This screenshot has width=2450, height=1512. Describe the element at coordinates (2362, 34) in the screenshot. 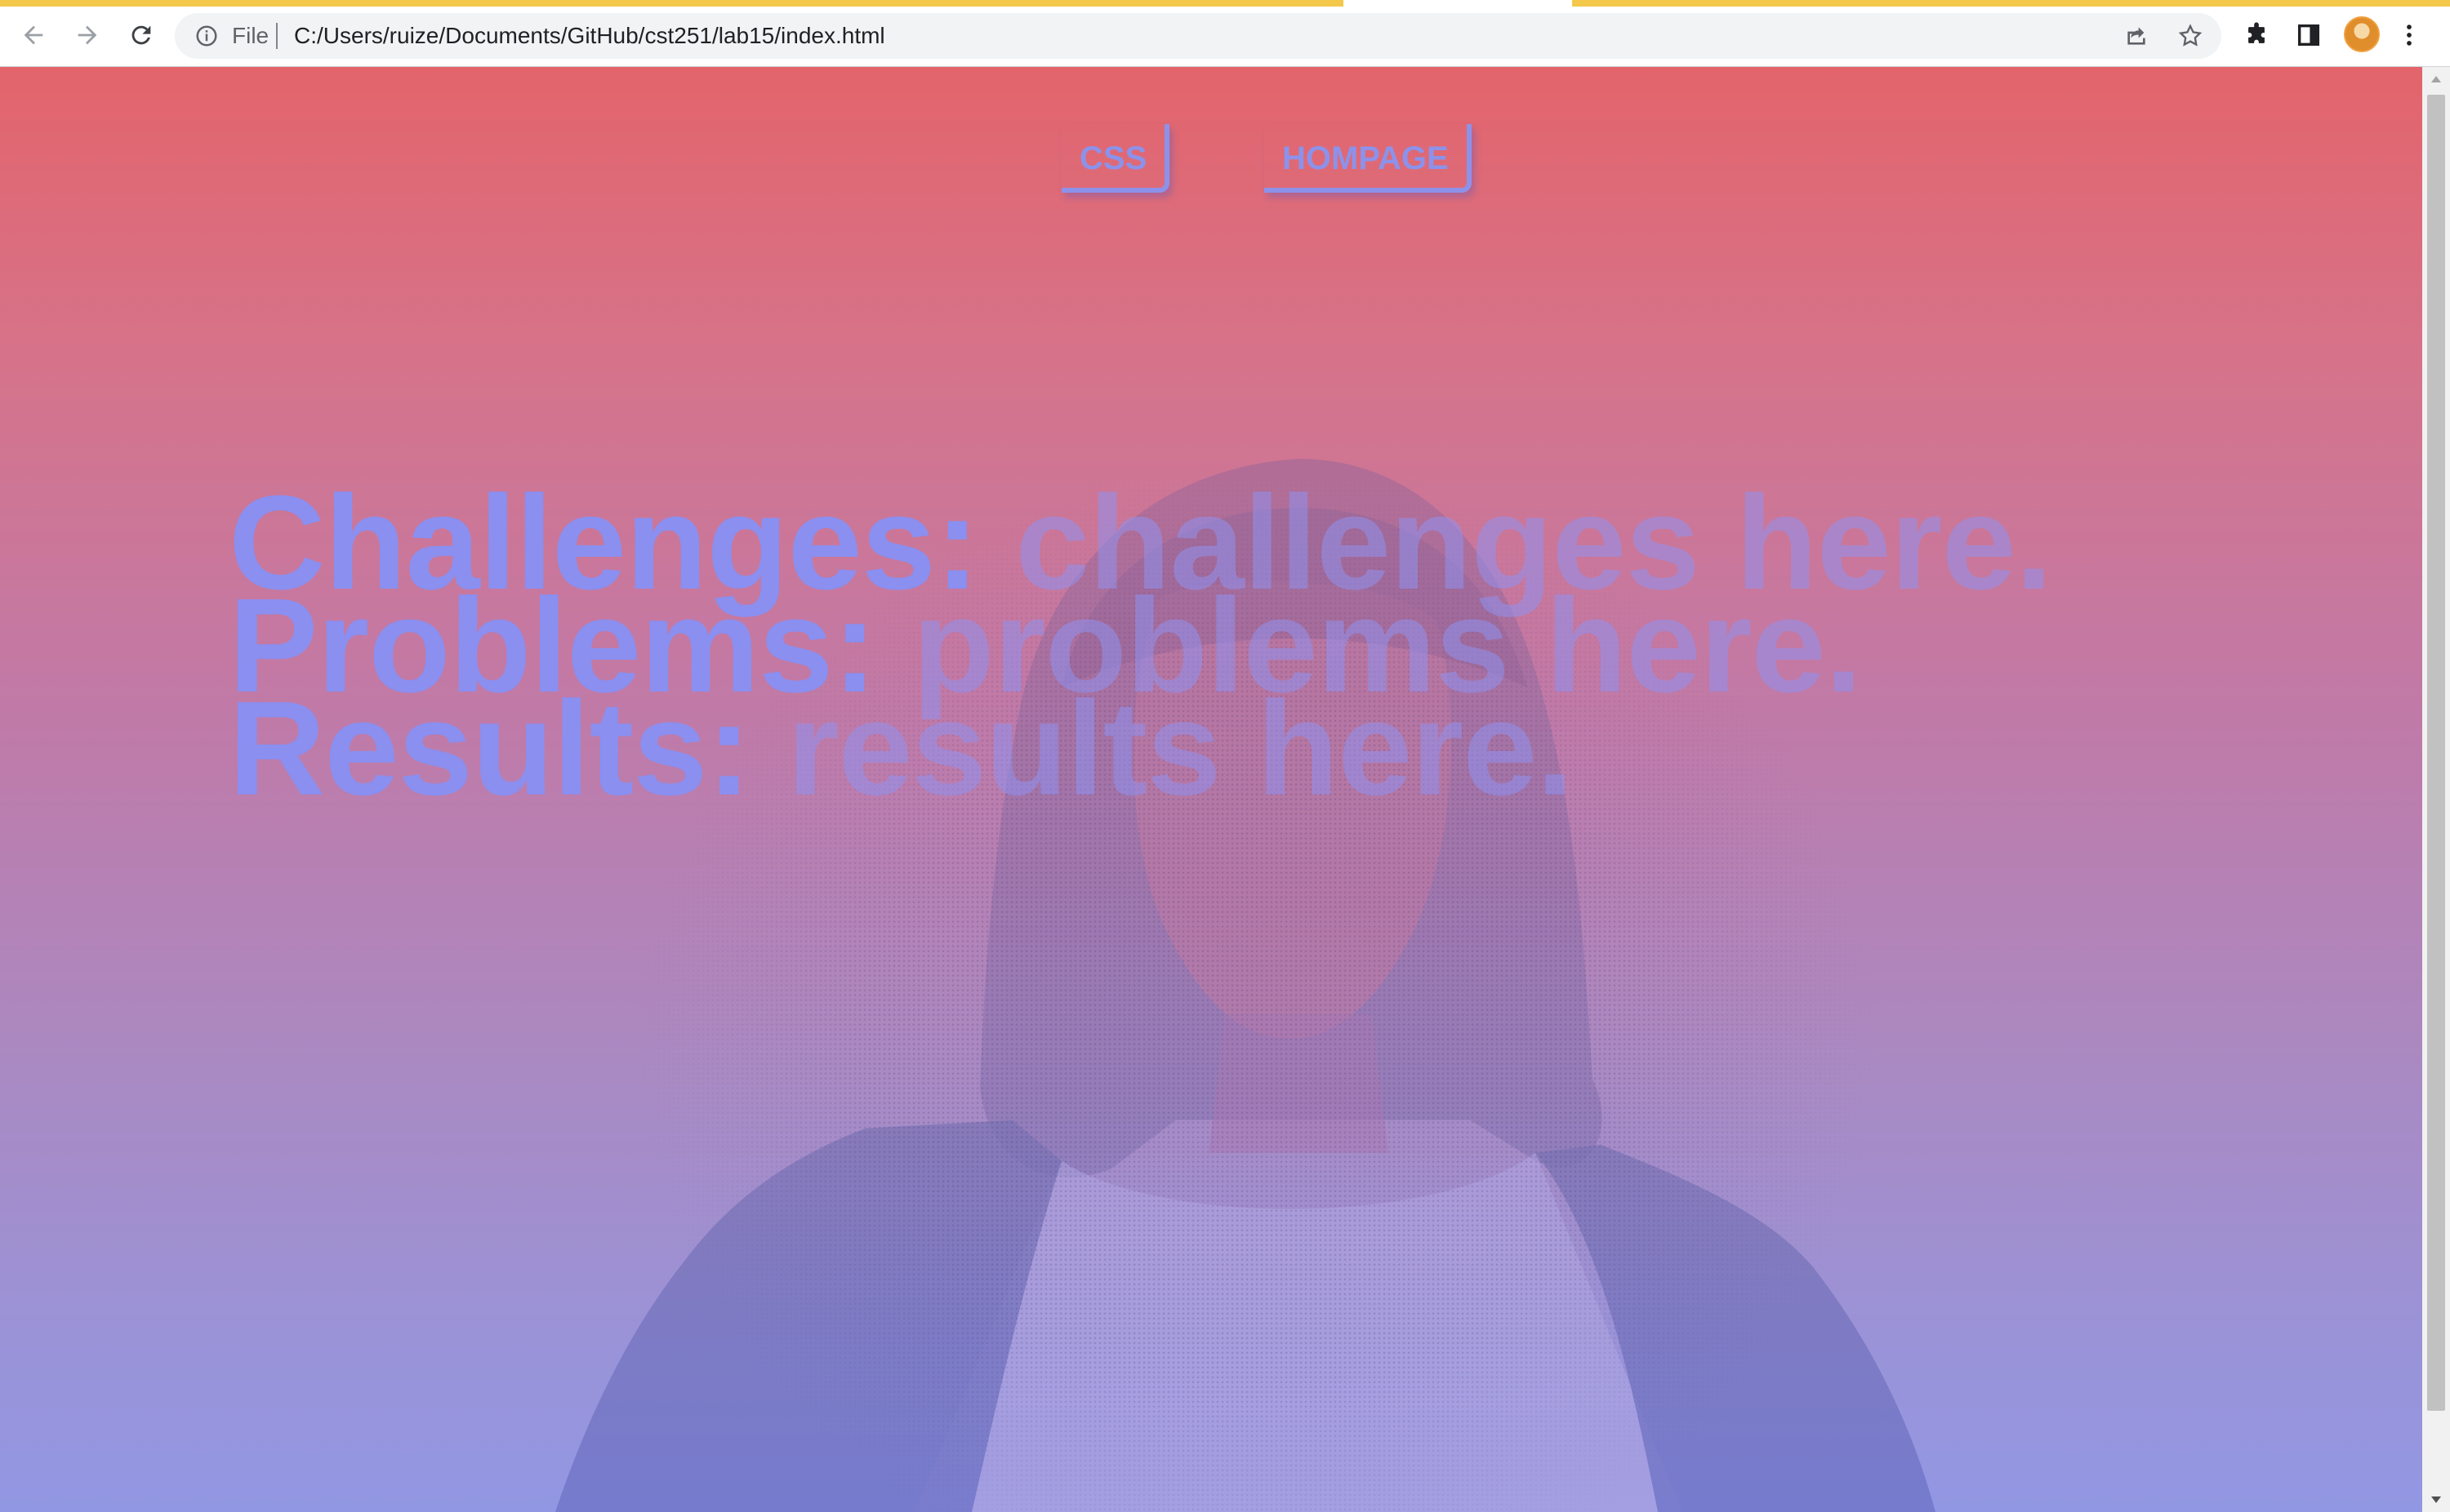

I see `profile-avatar` at that location.